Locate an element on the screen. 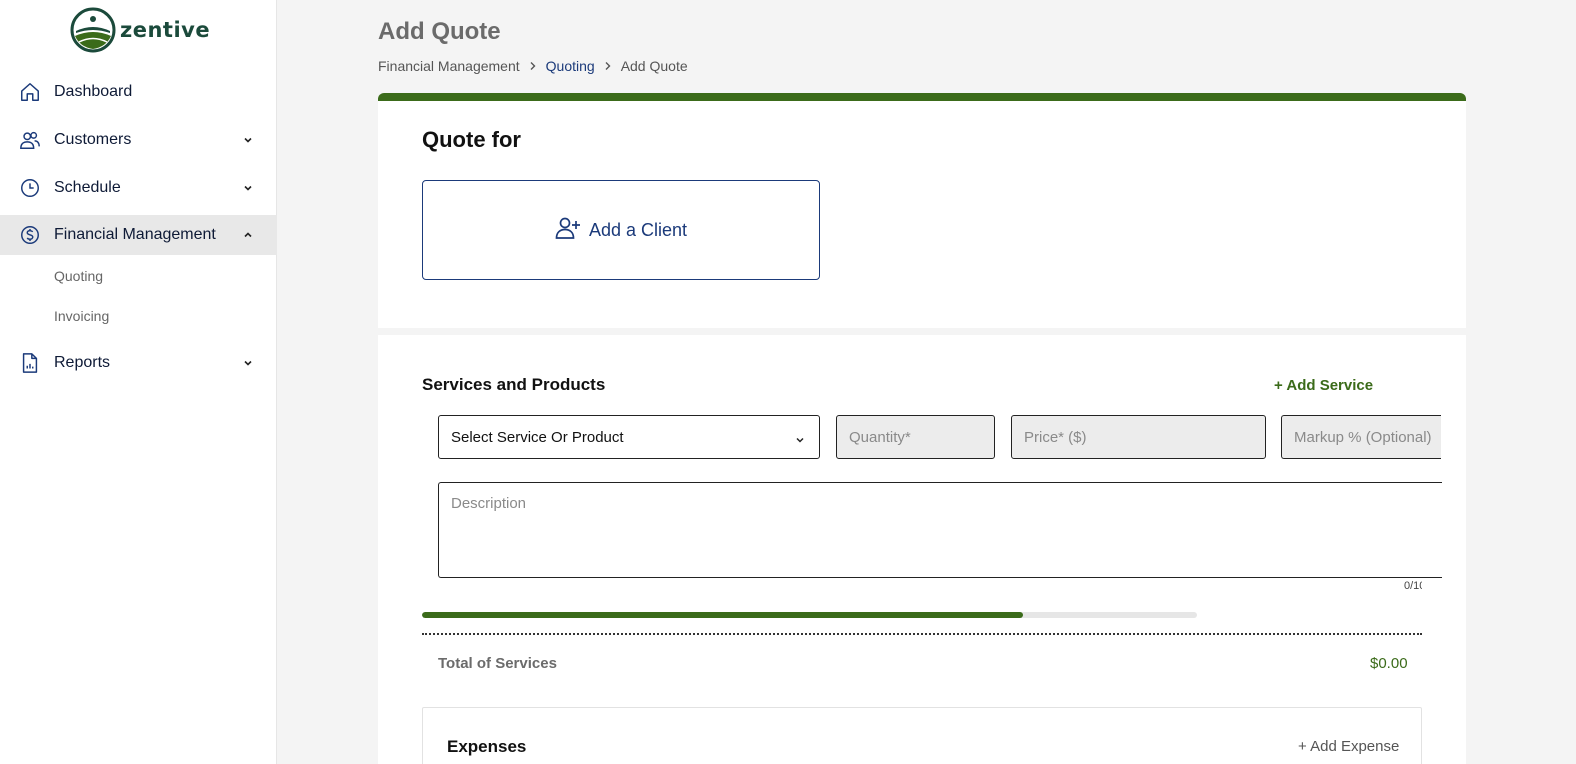 The height and width of the screenshot is (764, 1576). progress-fill is located at coordinates (722, 615).